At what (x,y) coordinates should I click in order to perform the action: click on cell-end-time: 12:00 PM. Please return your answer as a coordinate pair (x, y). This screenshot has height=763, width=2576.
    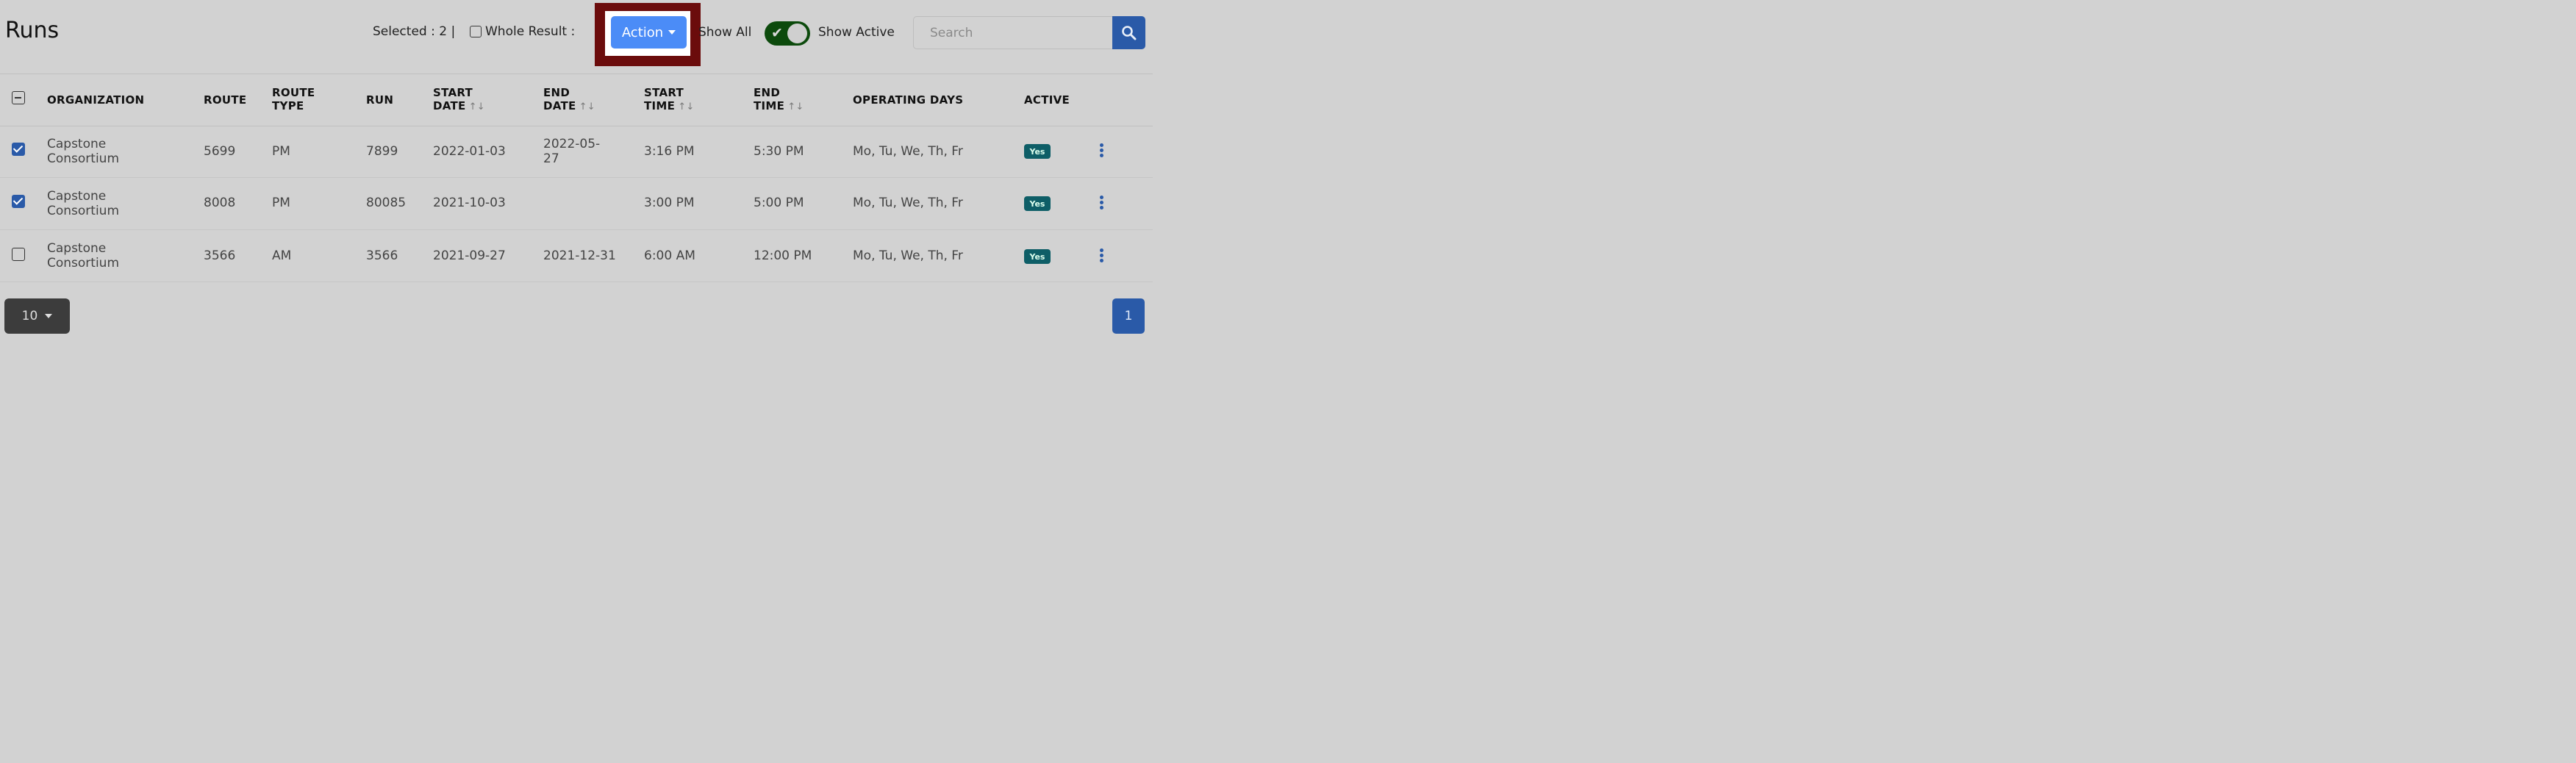
    Looking at the image, I should click on (783, 255).